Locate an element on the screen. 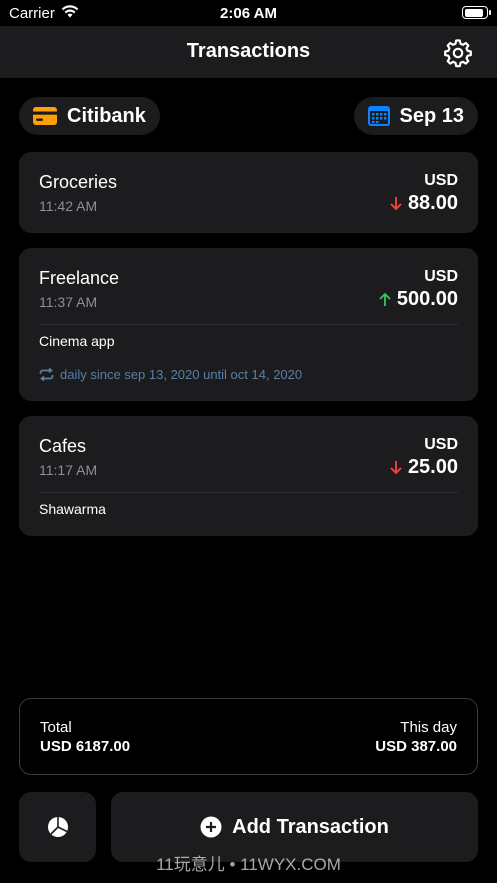 The width and height of the screenshot is (497, 883). calendar-icon is located at coordinates (378, 116).